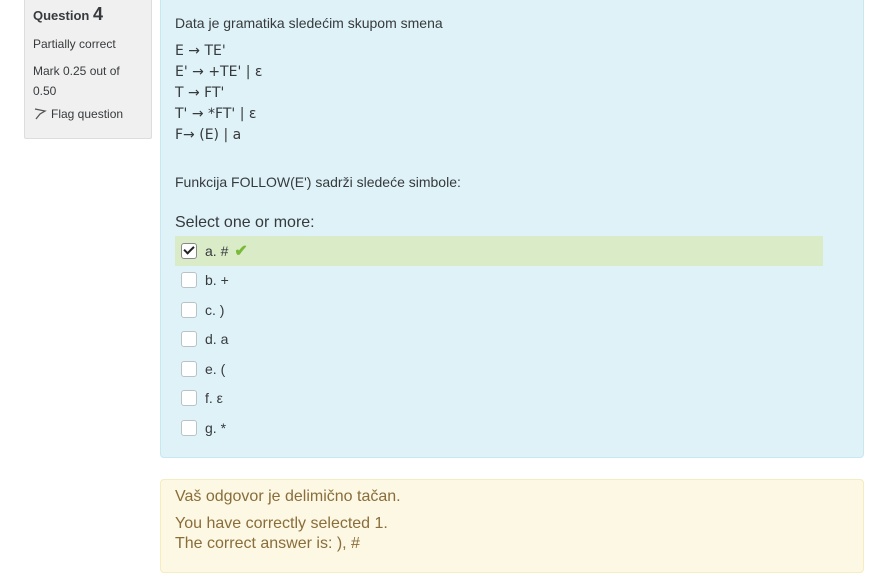 This screenshot has width=883, height=588. Describe the element at coordinates (200, 51) in the screenshot. I see `grammar-rule: E → TE'` at that location.